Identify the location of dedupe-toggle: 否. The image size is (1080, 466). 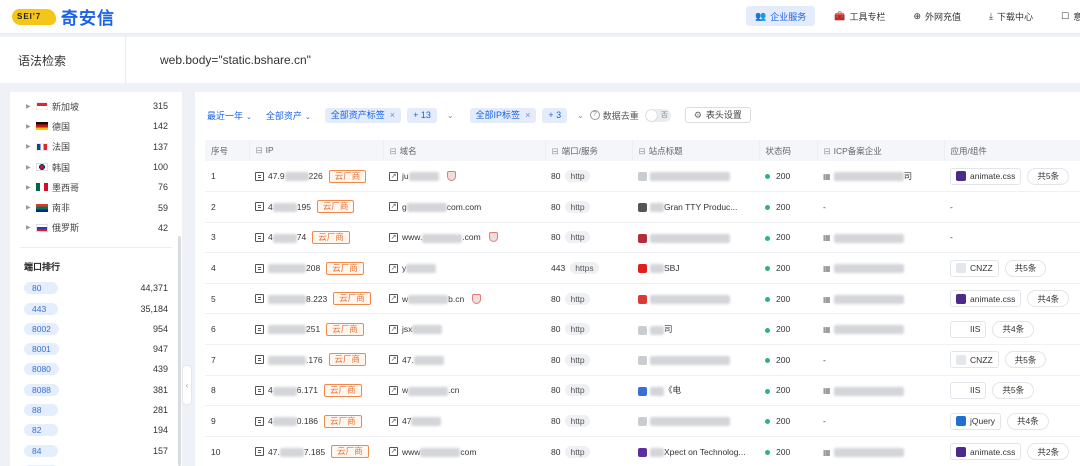
(657, 115).